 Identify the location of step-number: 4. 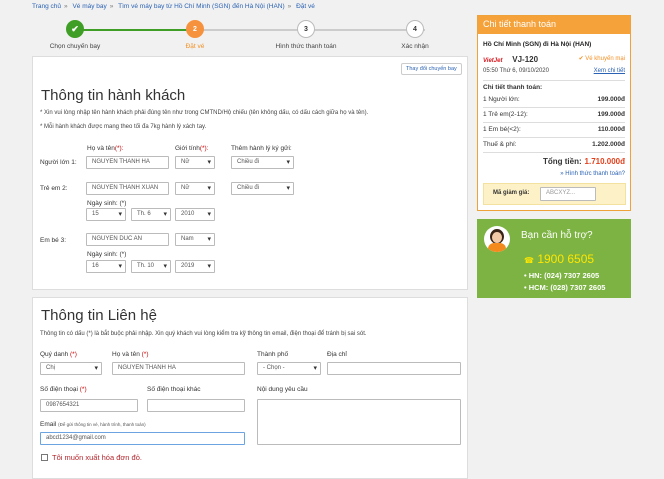
(415, 29).